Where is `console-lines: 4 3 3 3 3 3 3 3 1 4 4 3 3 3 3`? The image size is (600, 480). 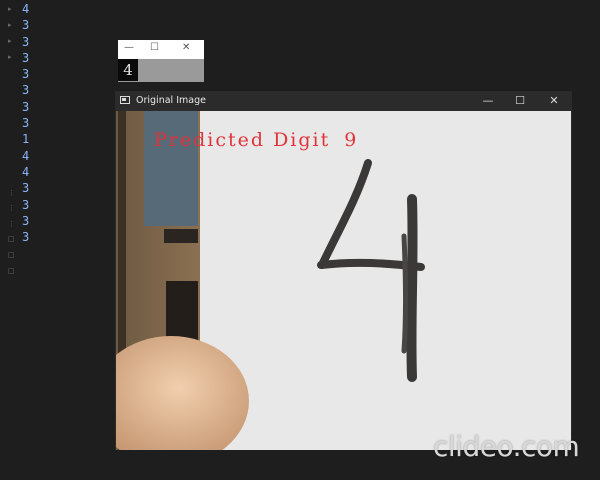 console-lines: 4 3 3 3 3 3 3 3 1 4 4 3 3 3 3 is located at coordinates (25, 123).